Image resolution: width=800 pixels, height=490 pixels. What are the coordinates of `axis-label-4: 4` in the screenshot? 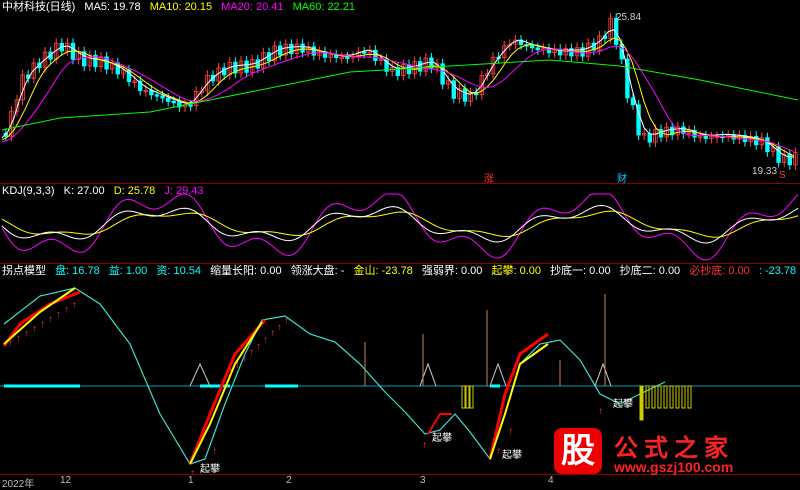 It's located at (551, 480).